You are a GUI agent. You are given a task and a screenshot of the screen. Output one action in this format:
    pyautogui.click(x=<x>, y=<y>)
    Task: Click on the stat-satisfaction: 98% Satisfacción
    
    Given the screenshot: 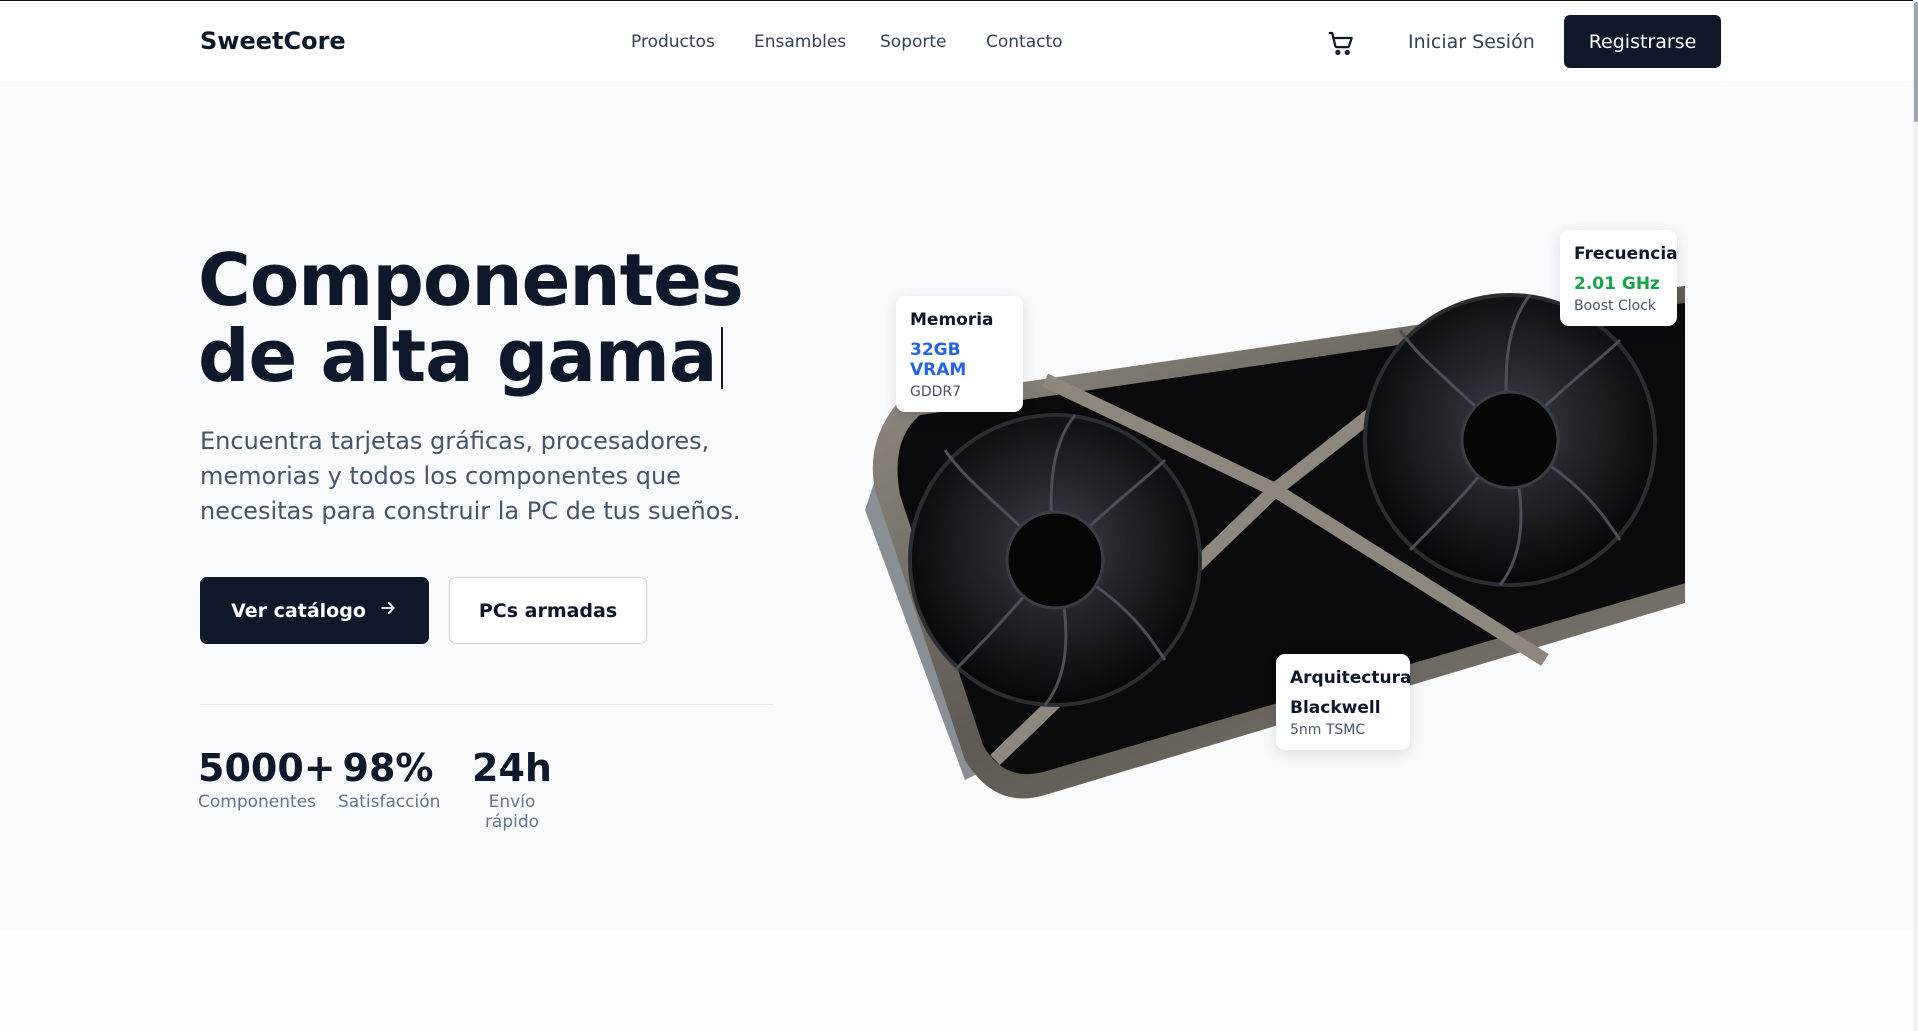 What is the action you would take?
    pyautogui.click(x=389, y=778)
    